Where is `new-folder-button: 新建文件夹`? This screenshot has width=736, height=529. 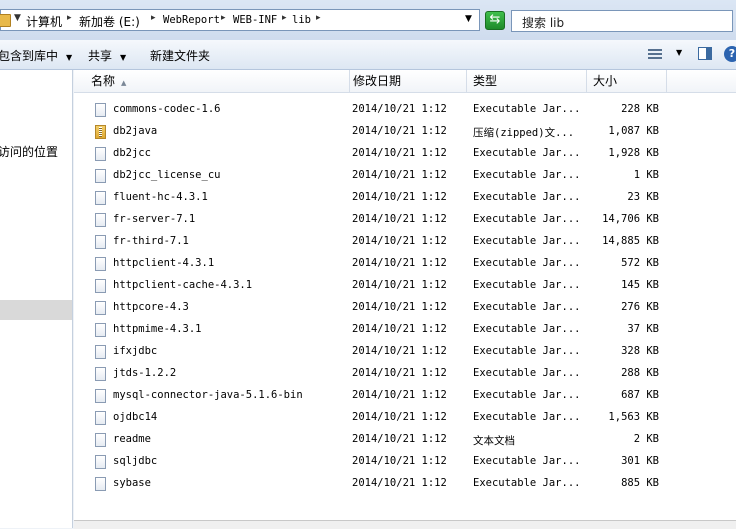
new-folder-button: 新建文件夹 is located at coordinates (180, 55).